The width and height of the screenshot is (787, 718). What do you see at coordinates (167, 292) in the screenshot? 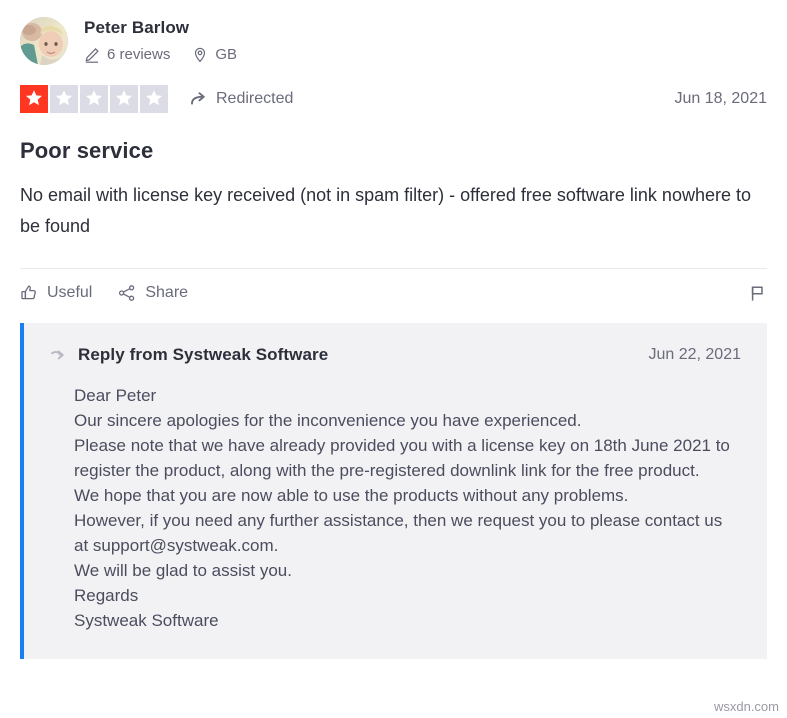
I see `share-label: Share` at bounding box center [167, 292].